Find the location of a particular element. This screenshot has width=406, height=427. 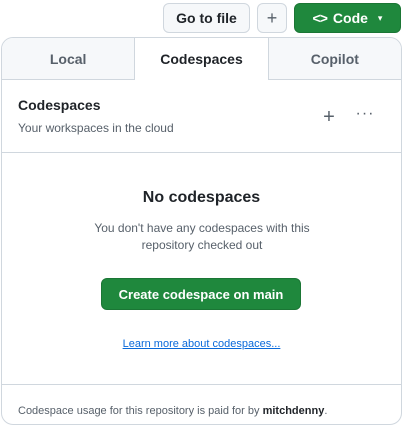

tab-local: Local is located at coordinates (68, 58).